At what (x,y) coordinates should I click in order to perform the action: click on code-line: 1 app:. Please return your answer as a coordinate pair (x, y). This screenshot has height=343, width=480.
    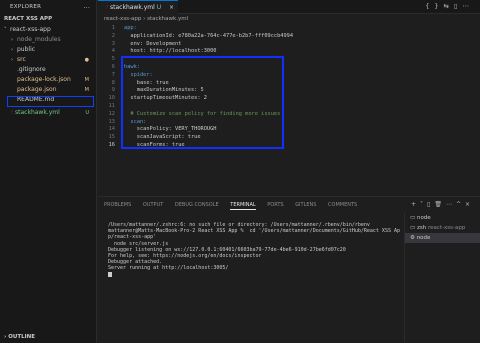
    Looking at the image, I should click on (288, 29).